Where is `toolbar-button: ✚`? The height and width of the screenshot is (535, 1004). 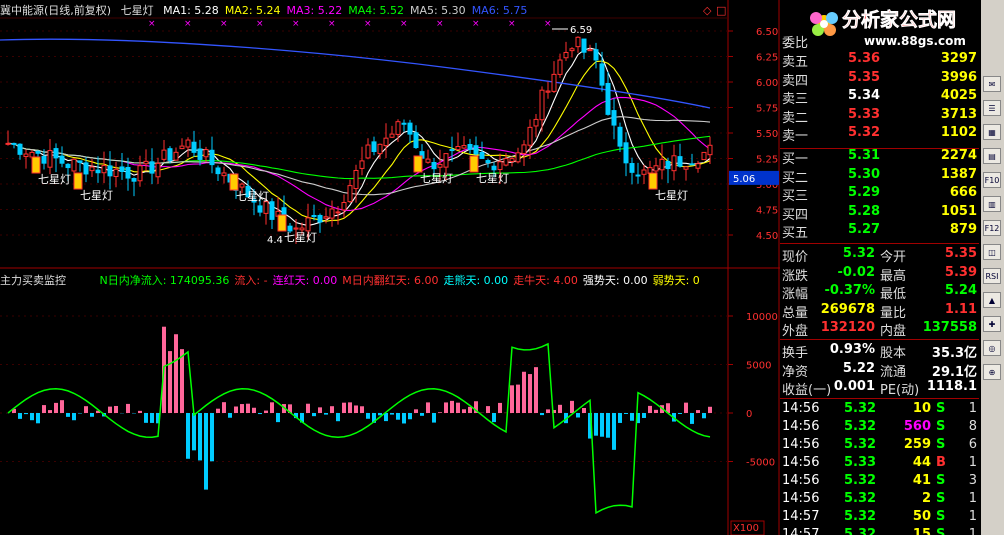 toolbar-button: ✚ is located at coordinates (992, 324).